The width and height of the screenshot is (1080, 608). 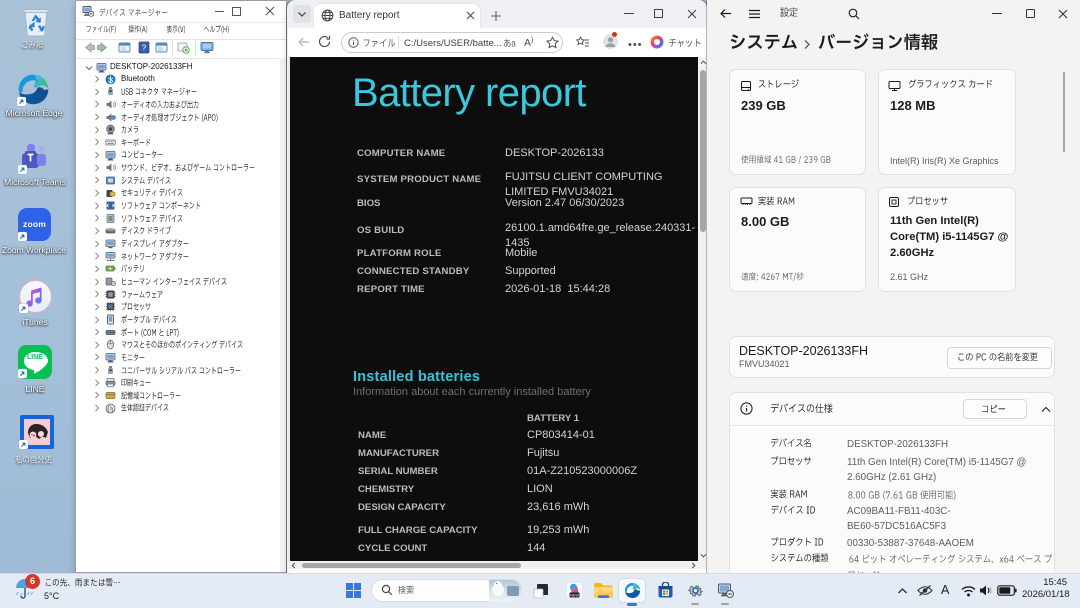 I want to click on svg-text: NEW, so click(x=574, y=595).